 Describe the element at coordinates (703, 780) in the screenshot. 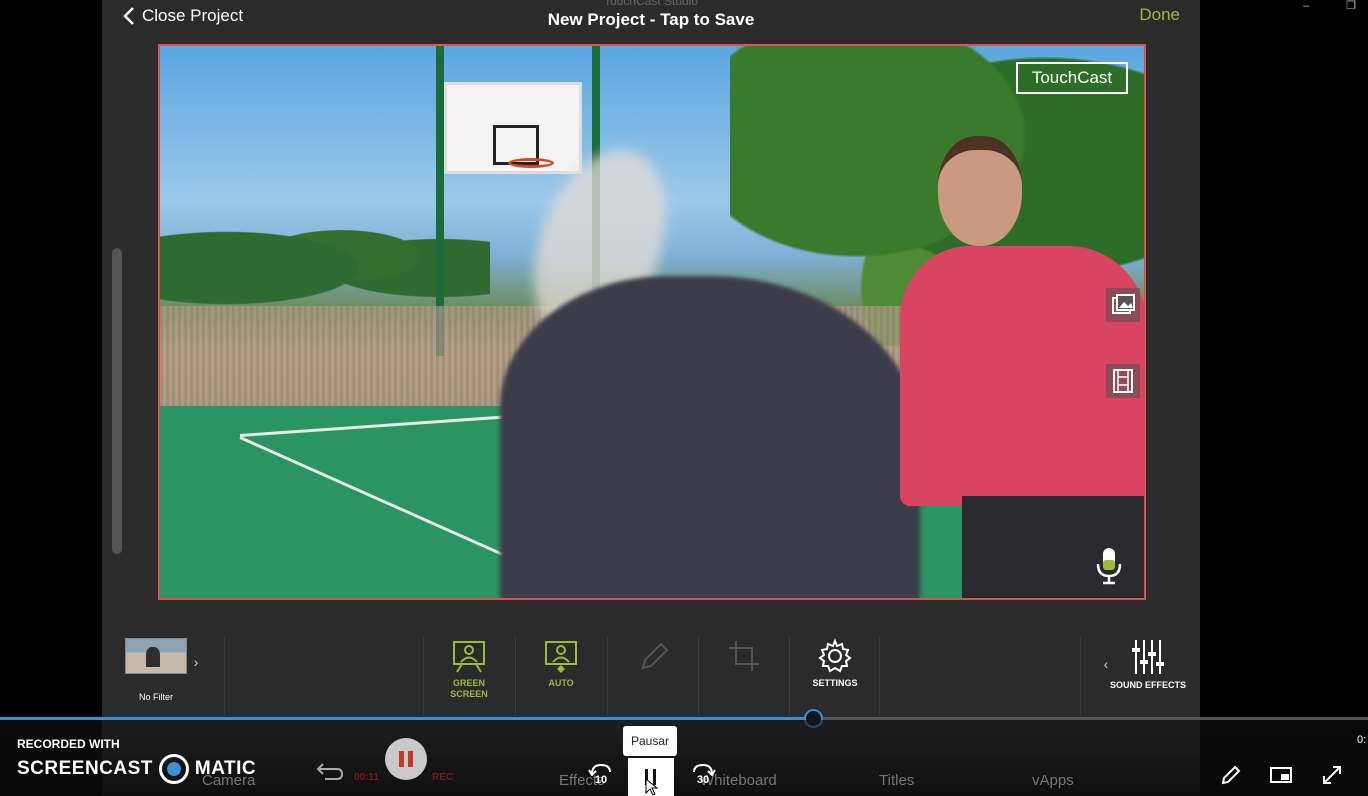

I see `forward-seconds: 30` at that location.